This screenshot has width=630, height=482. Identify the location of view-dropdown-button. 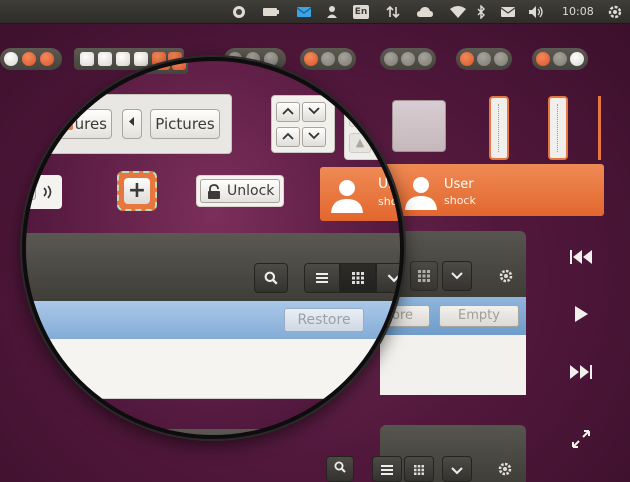
(388, 278).